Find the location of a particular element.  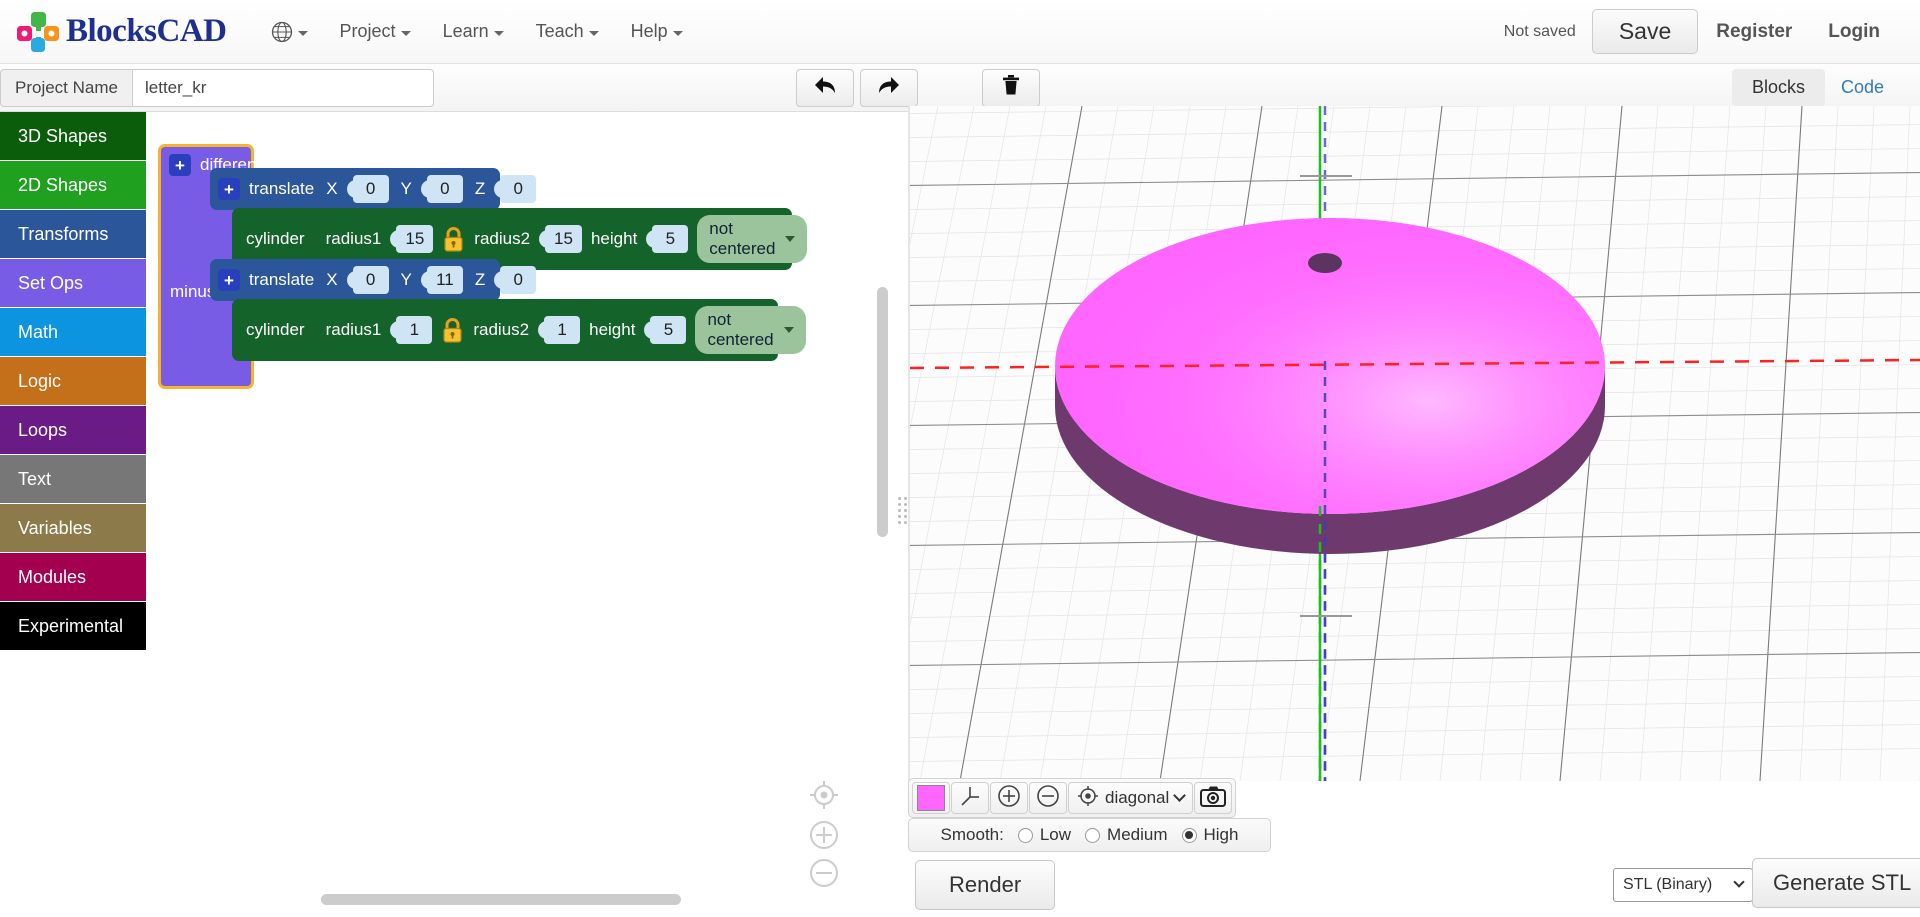

sidebar-item-3d-shapes: 3D Shapes is located at coordinates (73, 136).